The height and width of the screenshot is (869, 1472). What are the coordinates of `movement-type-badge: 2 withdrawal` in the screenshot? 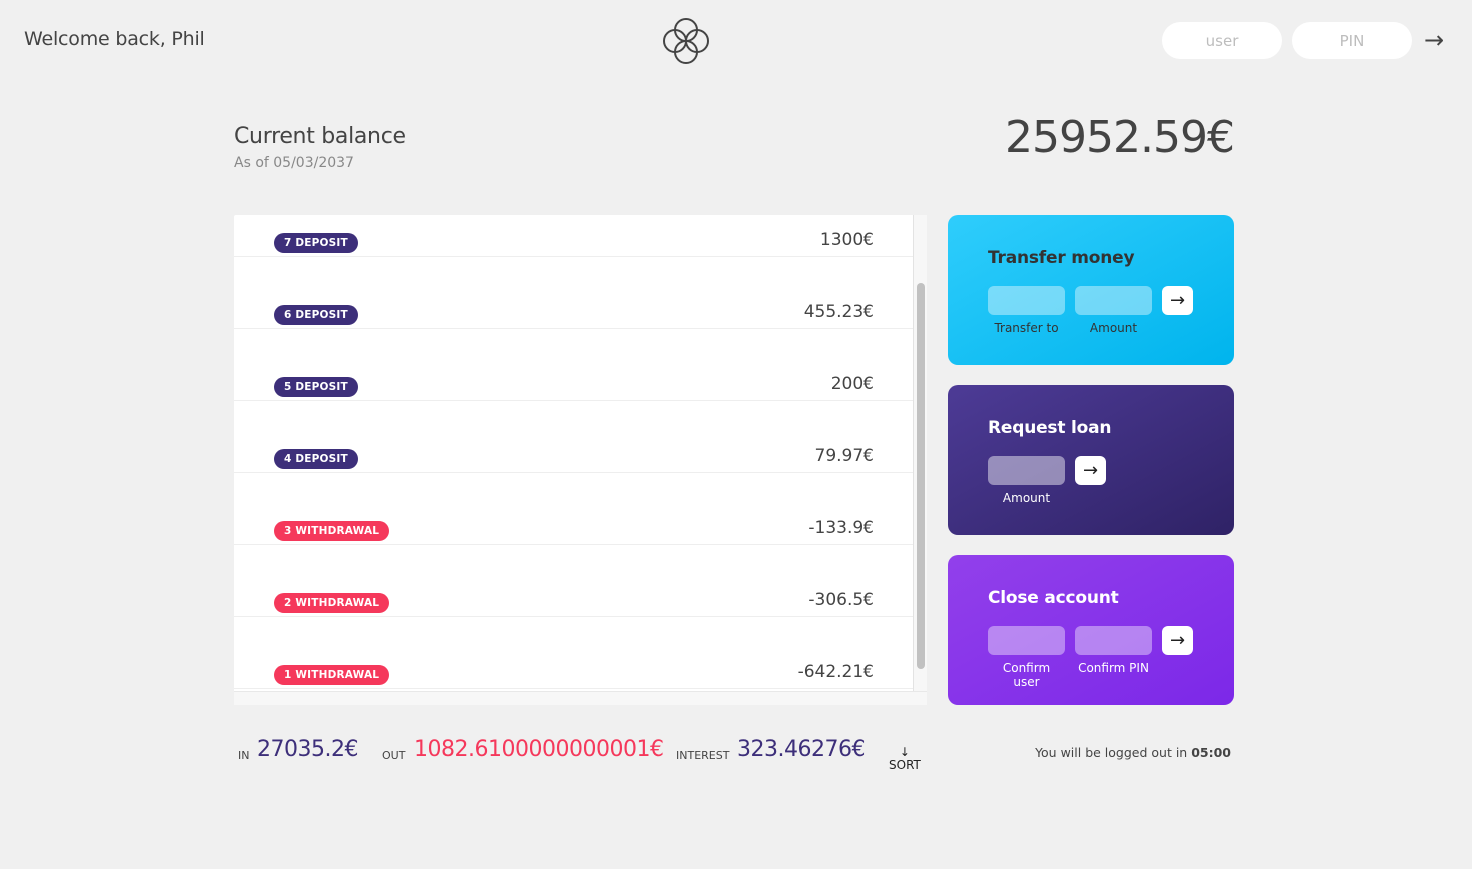 It's located at (332, 603).